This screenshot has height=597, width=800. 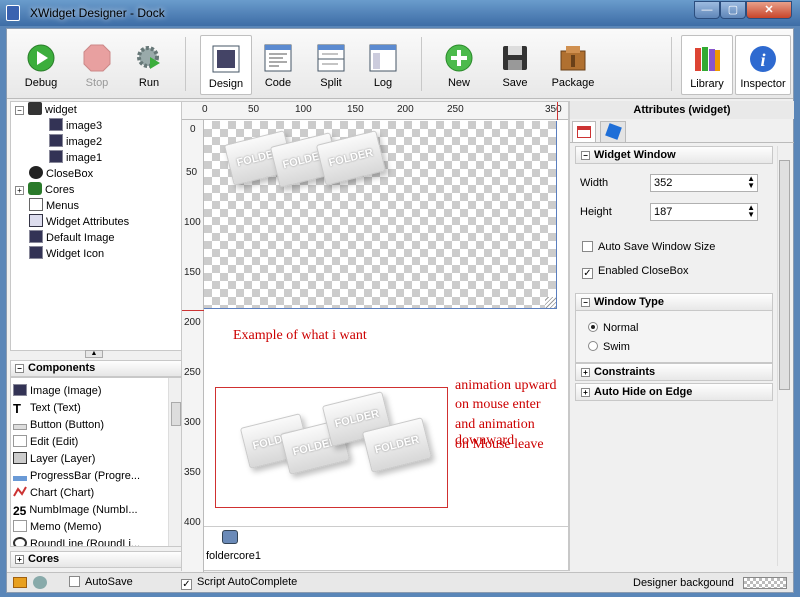 What do you see at coordinates (41, 65) in the screenshot?
I see `debug-button: Debug` at bounding box center [41, 65].